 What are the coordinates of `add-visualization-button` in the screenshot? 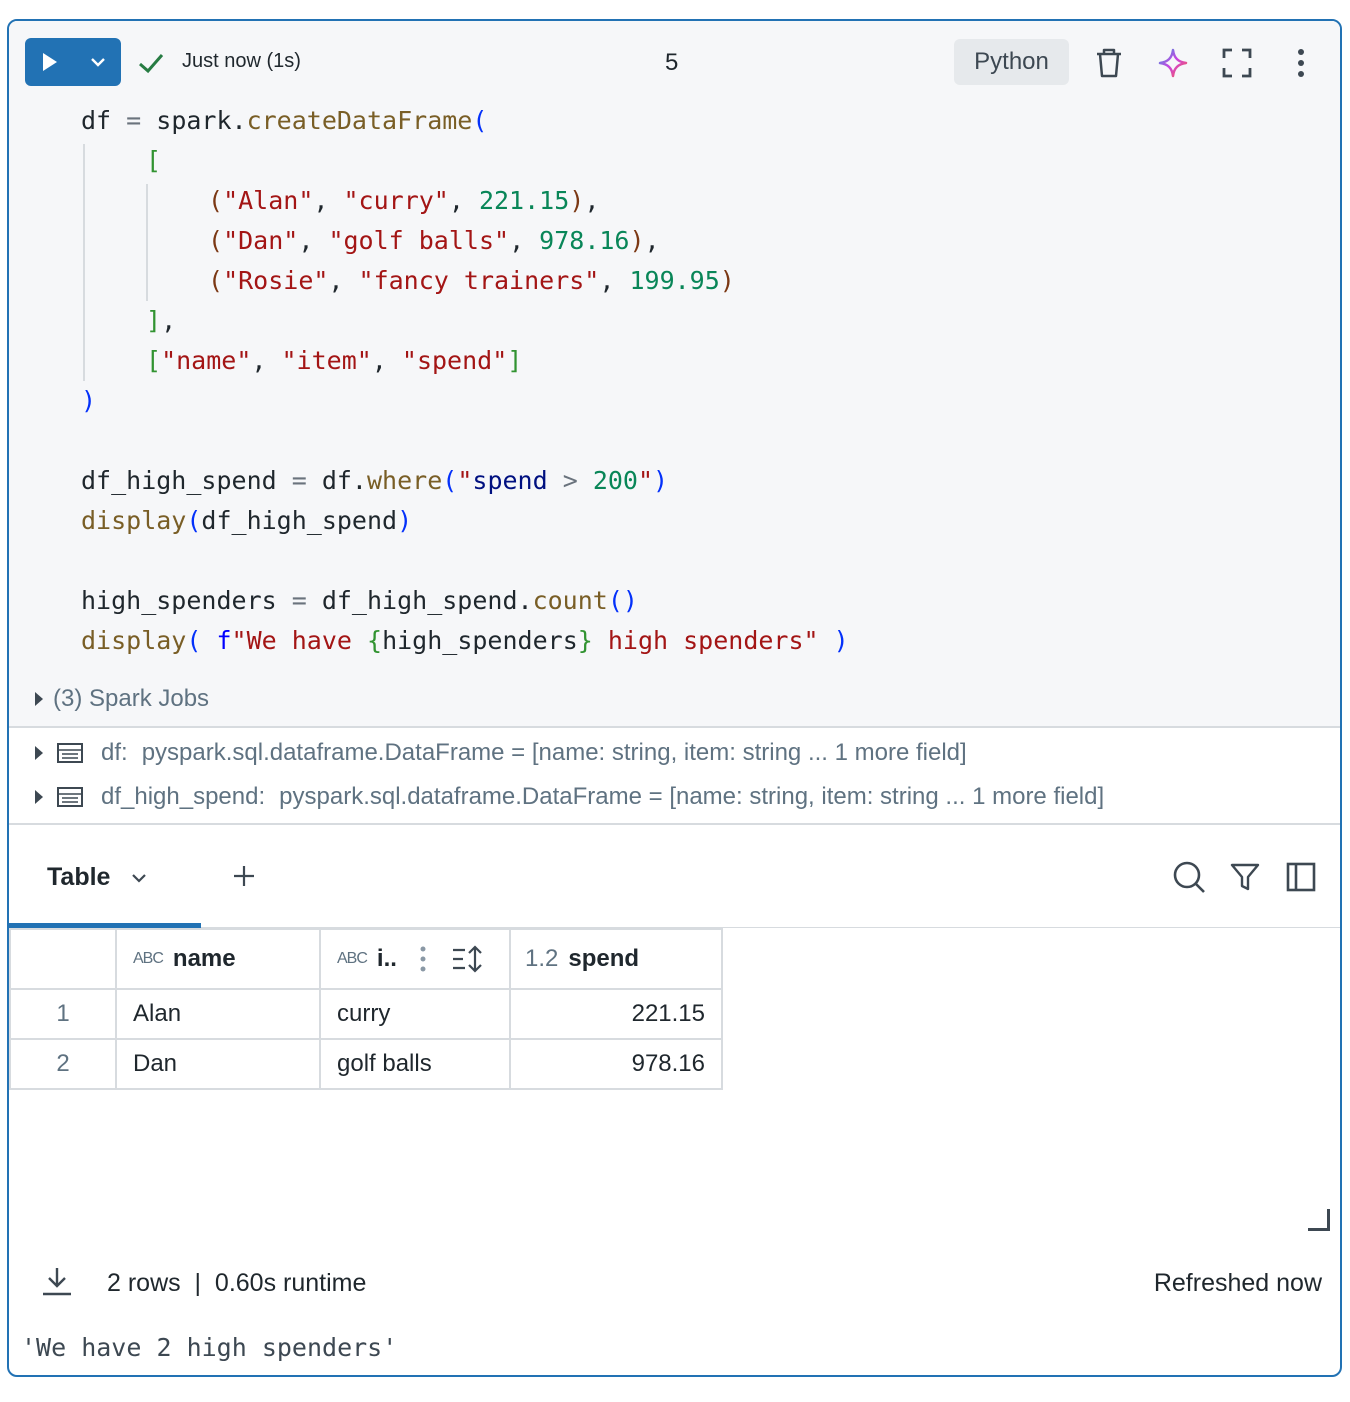 It's located at (244, 876).